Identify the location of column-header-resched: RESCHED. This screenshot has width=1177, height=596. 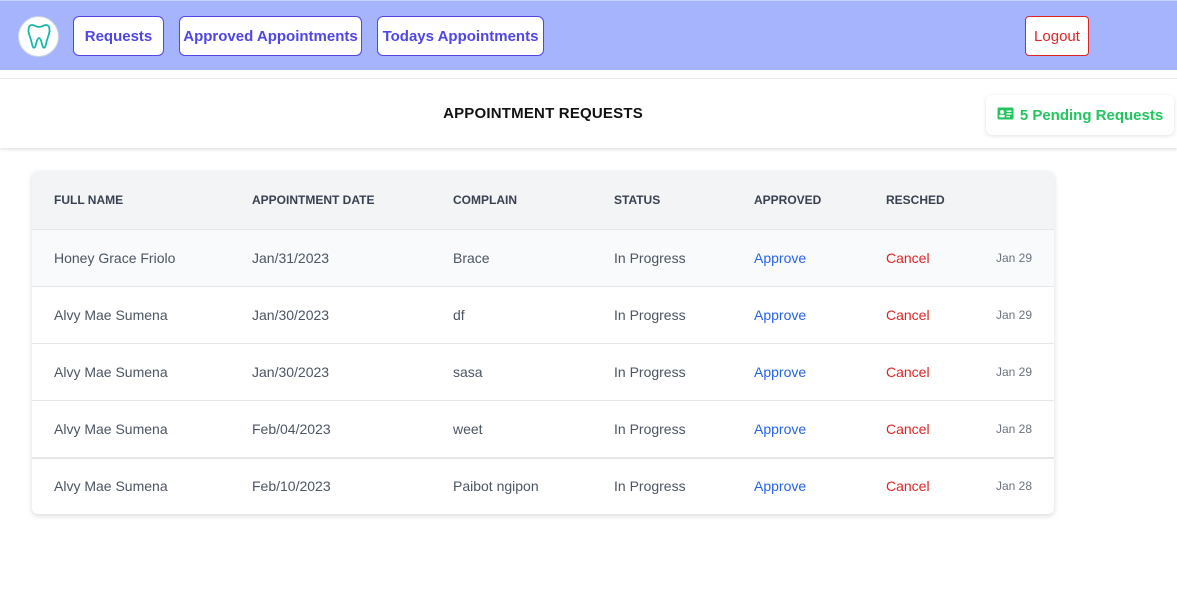
(915, 200).